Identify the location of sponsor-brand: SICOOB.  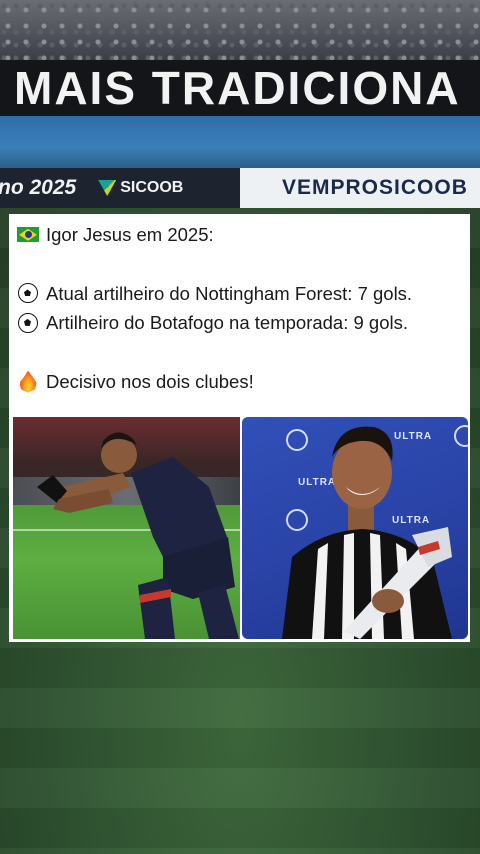
(140, 188).